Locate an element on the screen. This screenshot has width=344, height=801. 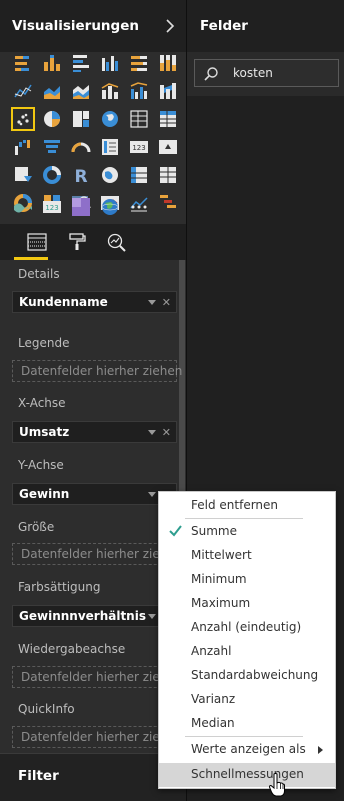
100-bar-icon is located at coordinates (139, 63).